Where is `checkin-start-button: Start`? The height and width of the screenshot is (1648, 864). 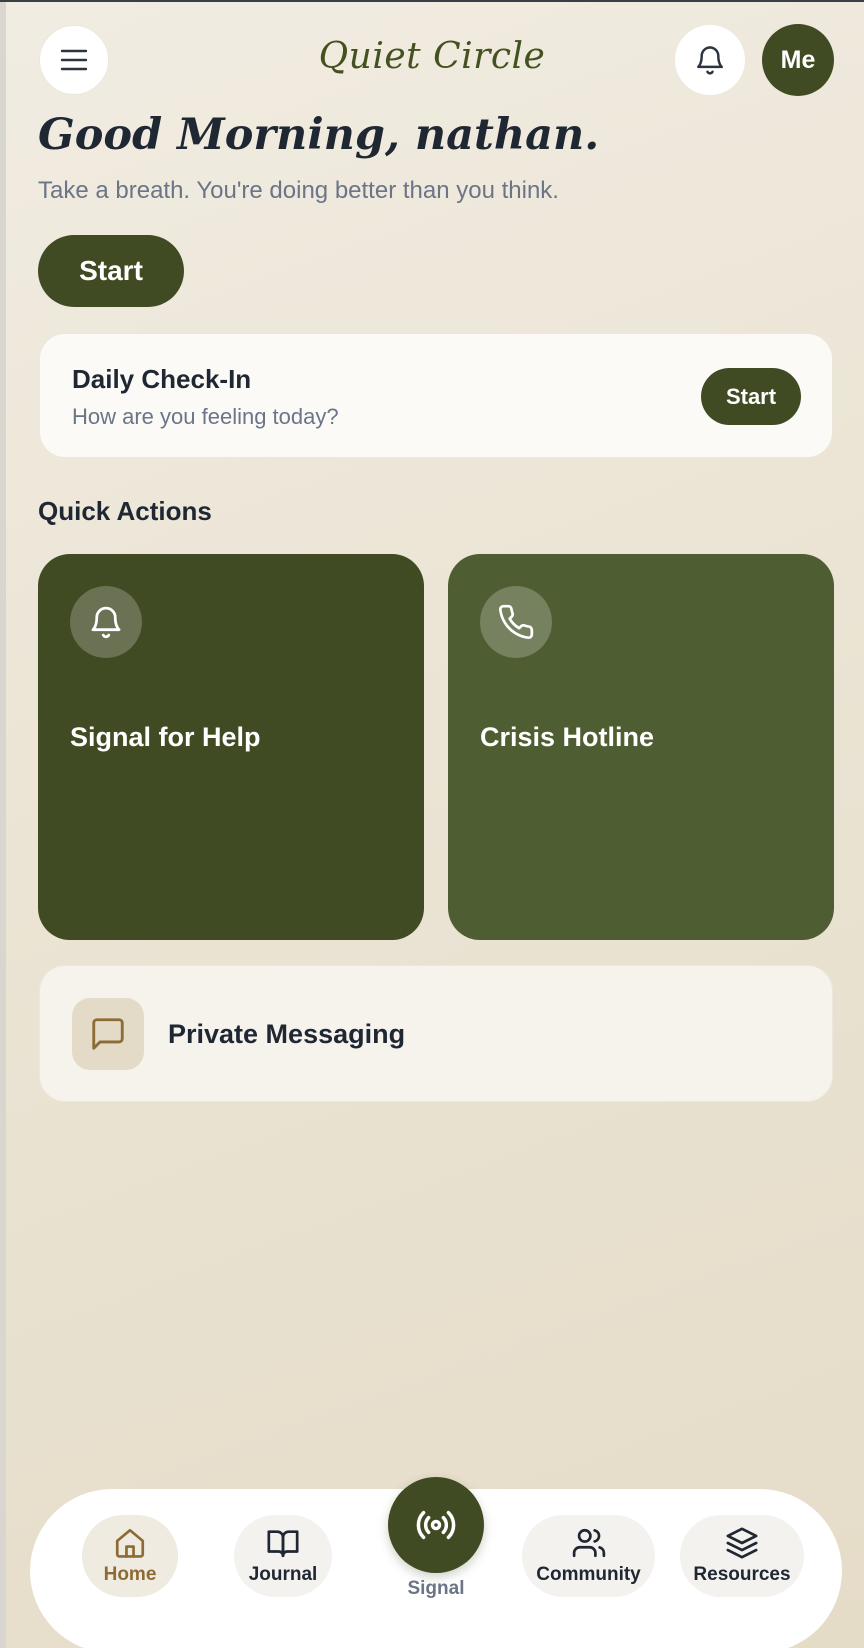
checkin-start-button: Start is located at coordinates (751, 396).